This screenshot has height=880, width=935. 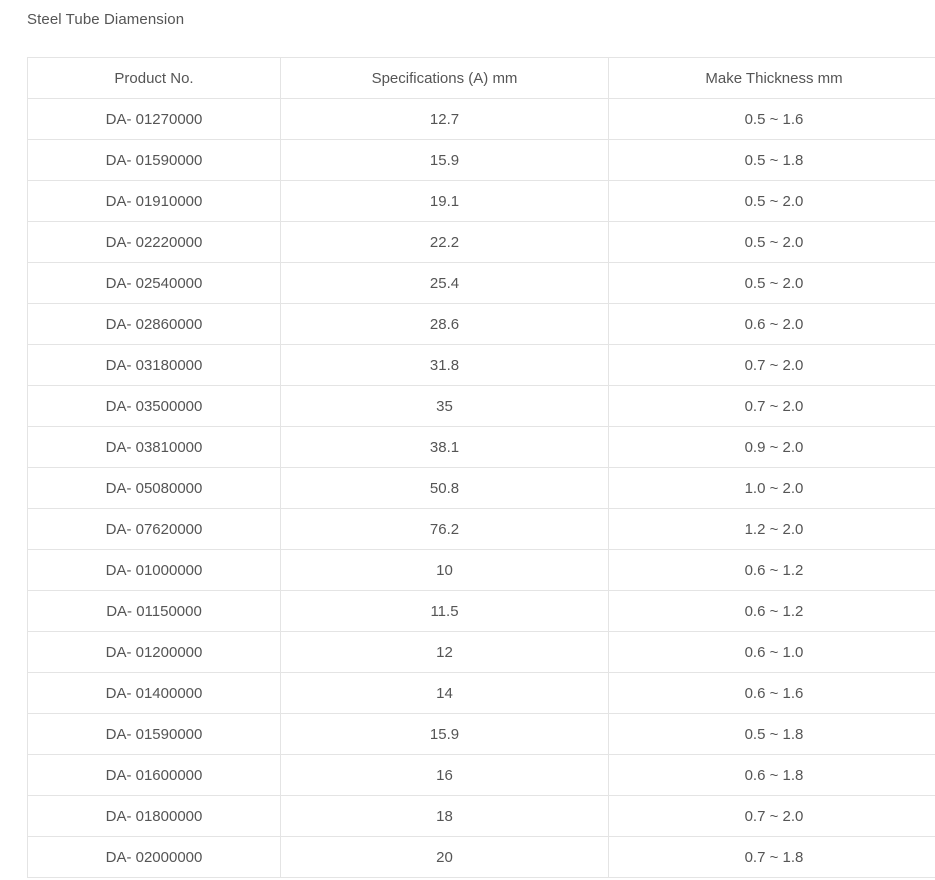 What do you see at coordinates (444, 693) in the screenshot?
I see `specification-cell: 14` at bounding box center [444, 693].